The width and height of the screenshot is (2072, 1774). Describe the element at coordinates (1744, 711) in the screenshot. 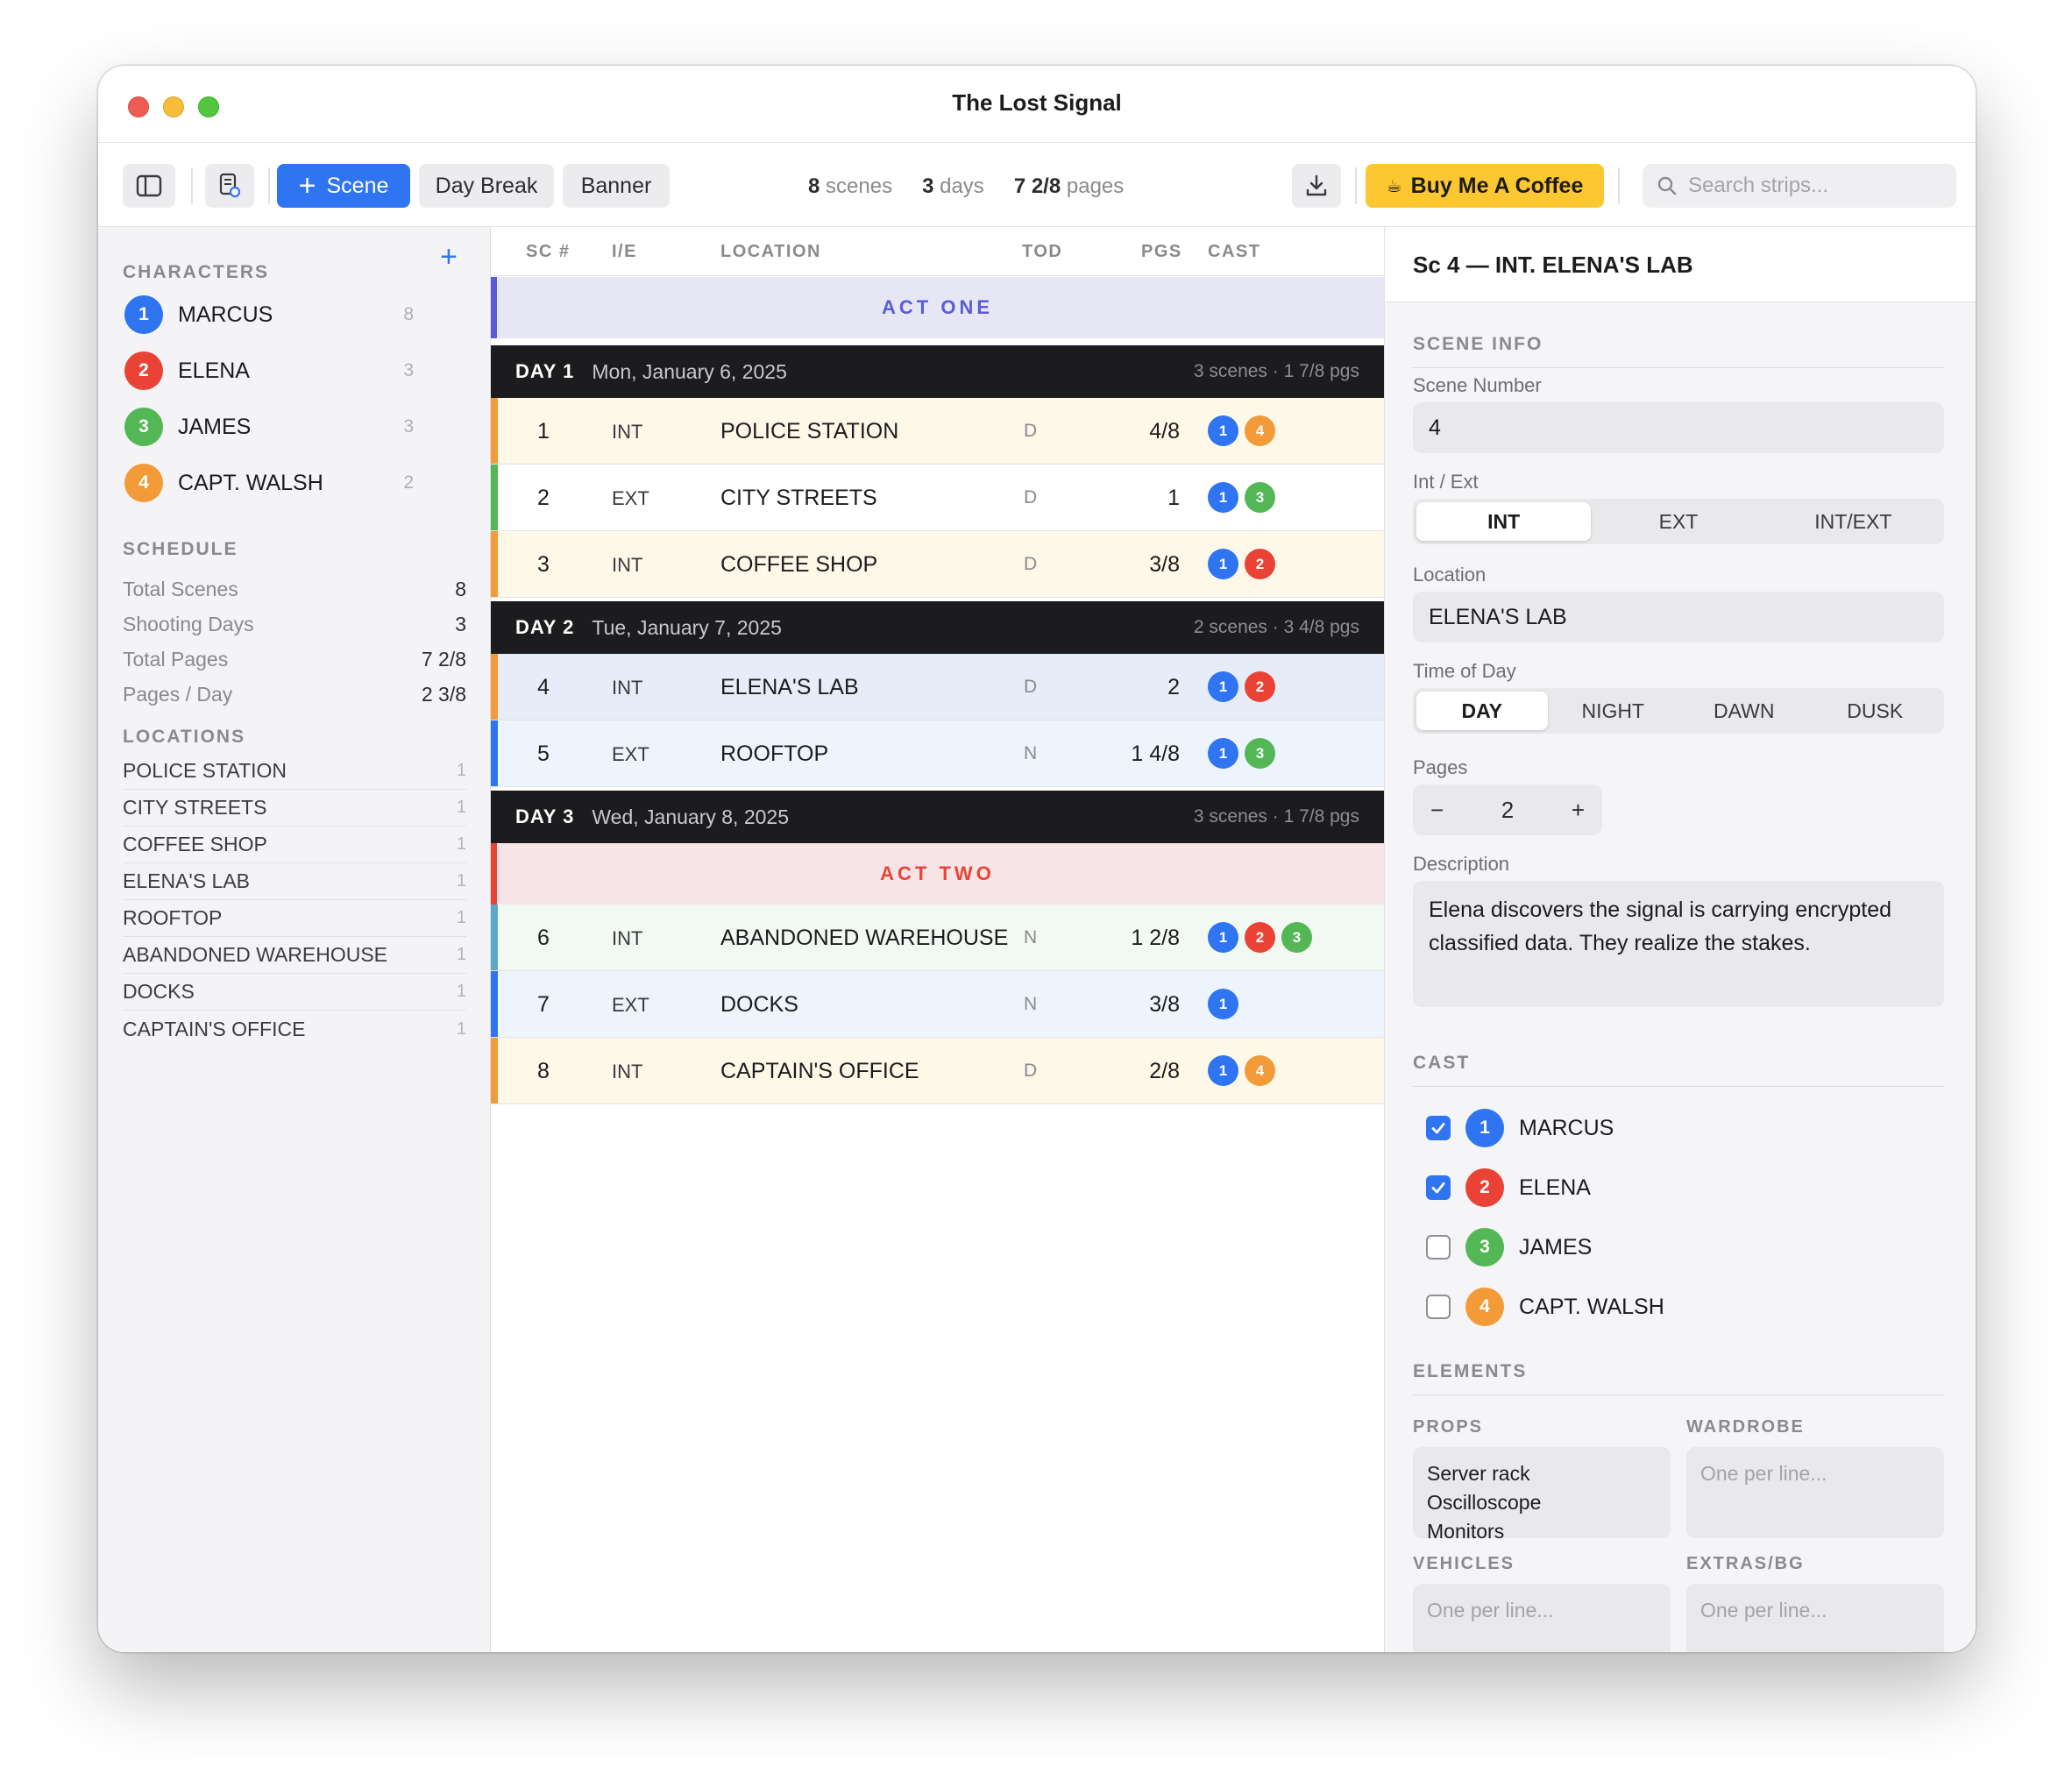

I see `tod-option: DAWN` at that location.